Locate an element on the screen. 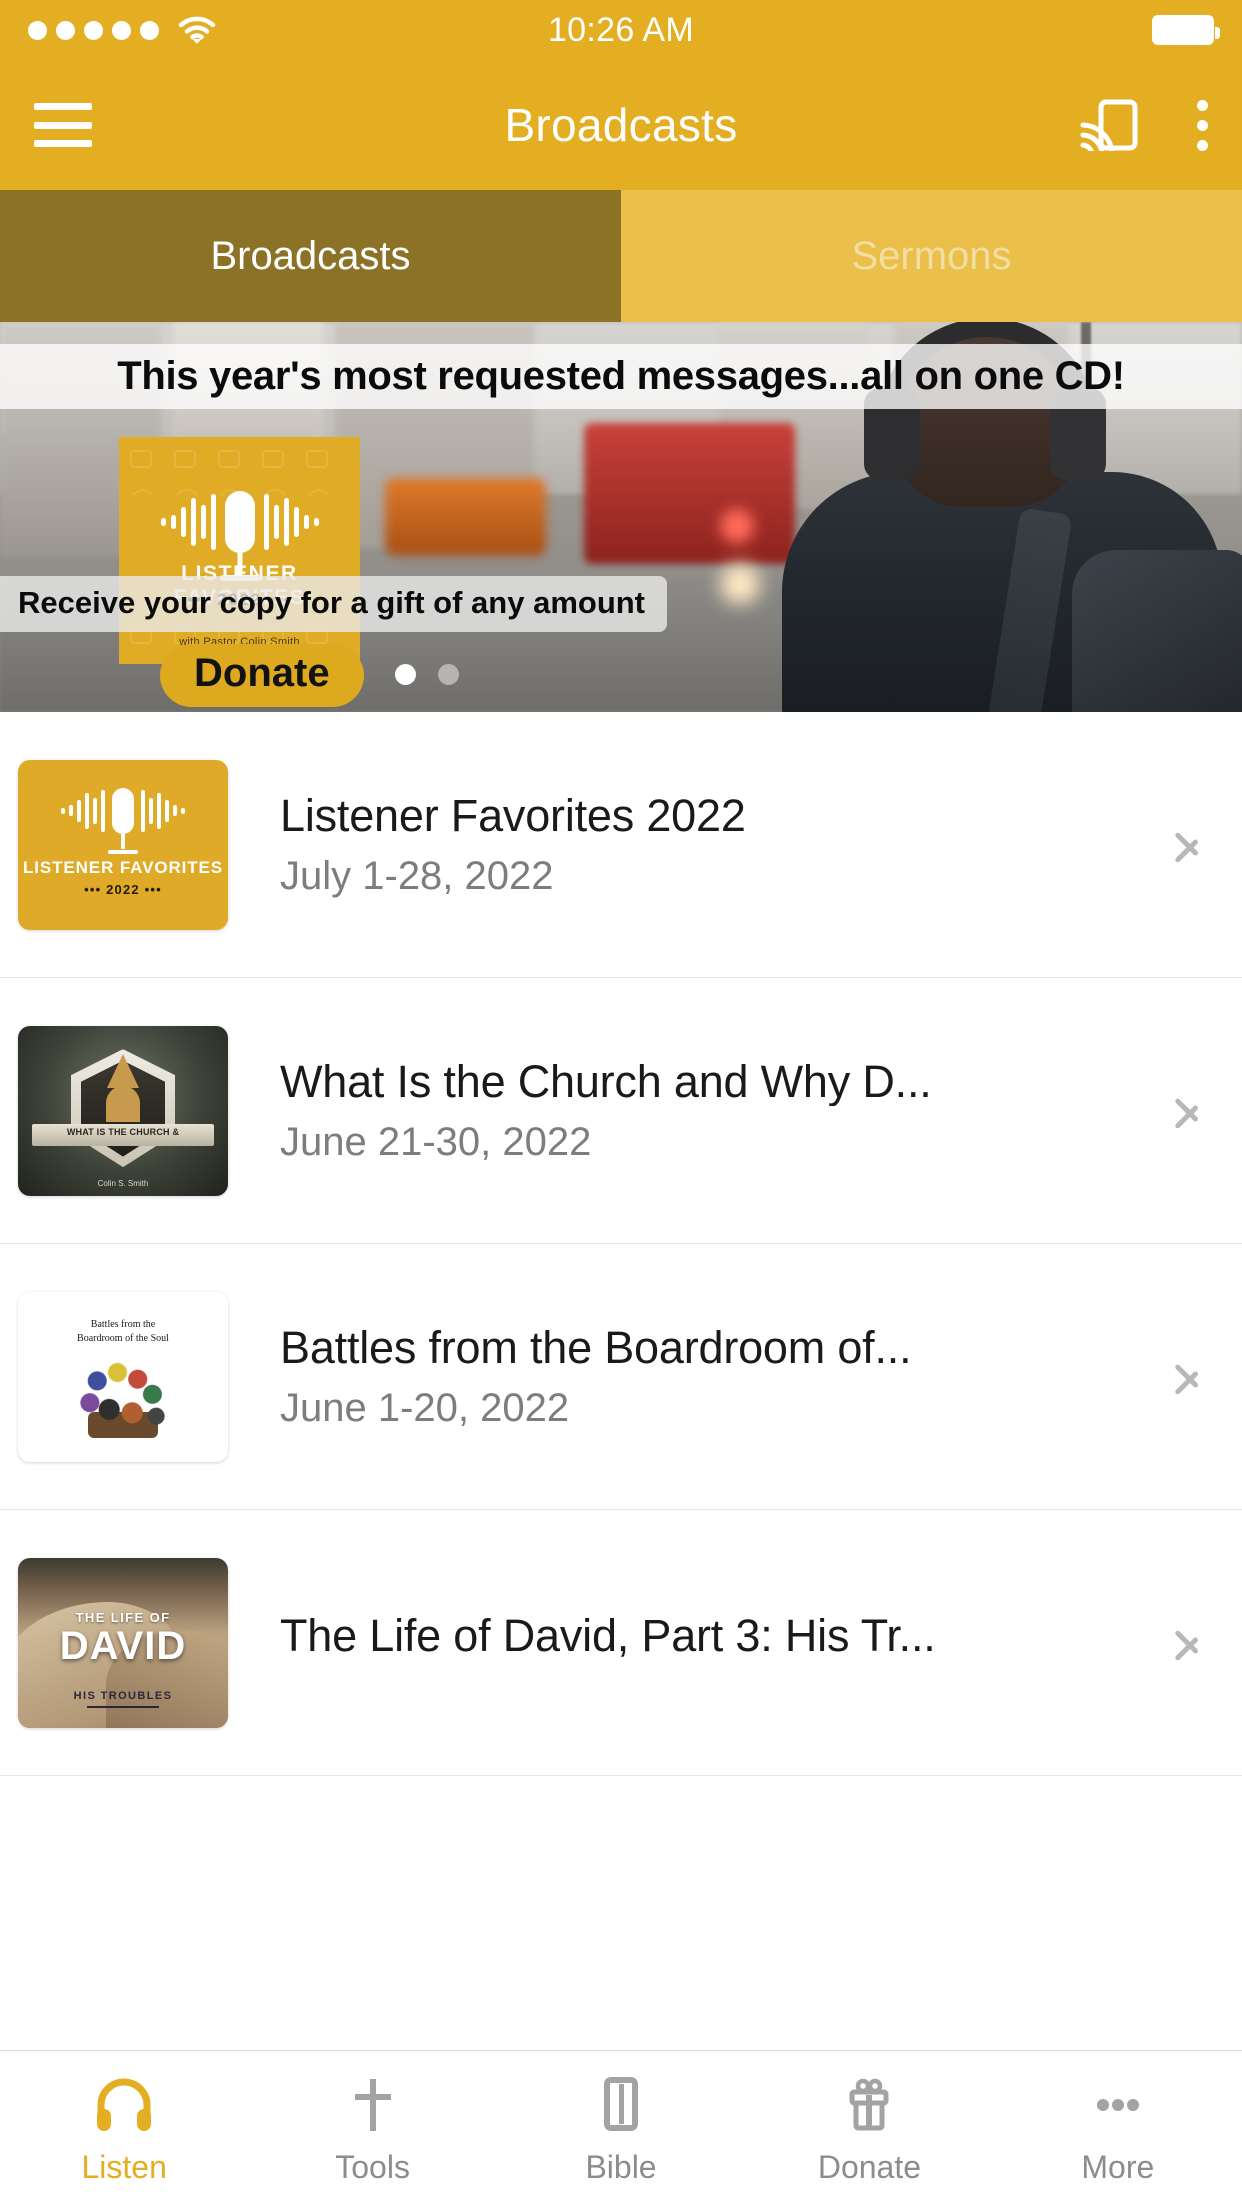 Image resolution: width=1242 pixels, height=2208 pixels. what-is-the-church-thumbnail: WHAT IS THE CHURCH & Colin S. Smith is located at coordinates (123, 1110).